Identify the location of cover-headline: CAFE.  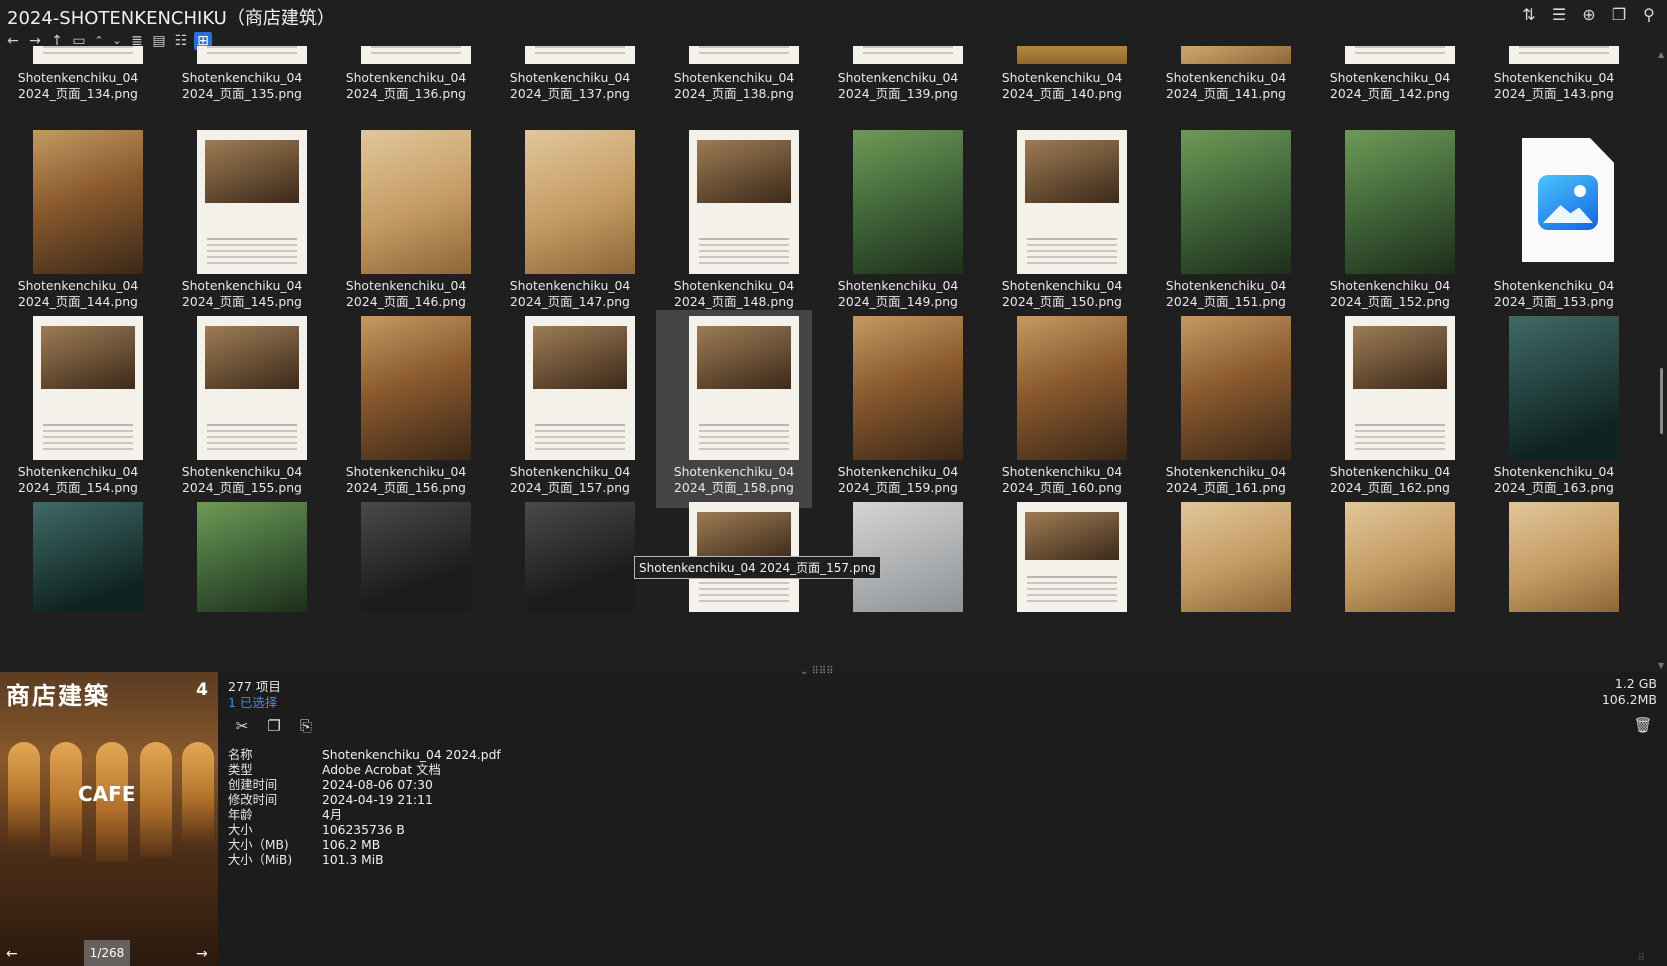
(107, 794).